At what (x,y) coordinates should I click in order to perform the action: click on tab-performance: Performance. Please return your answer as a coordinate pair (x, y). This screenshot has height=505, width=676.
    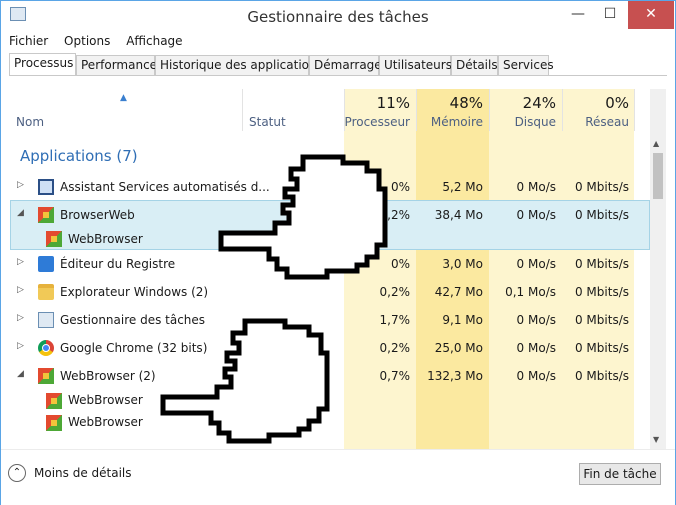
    Looking at the image, I should click on (116, 65).